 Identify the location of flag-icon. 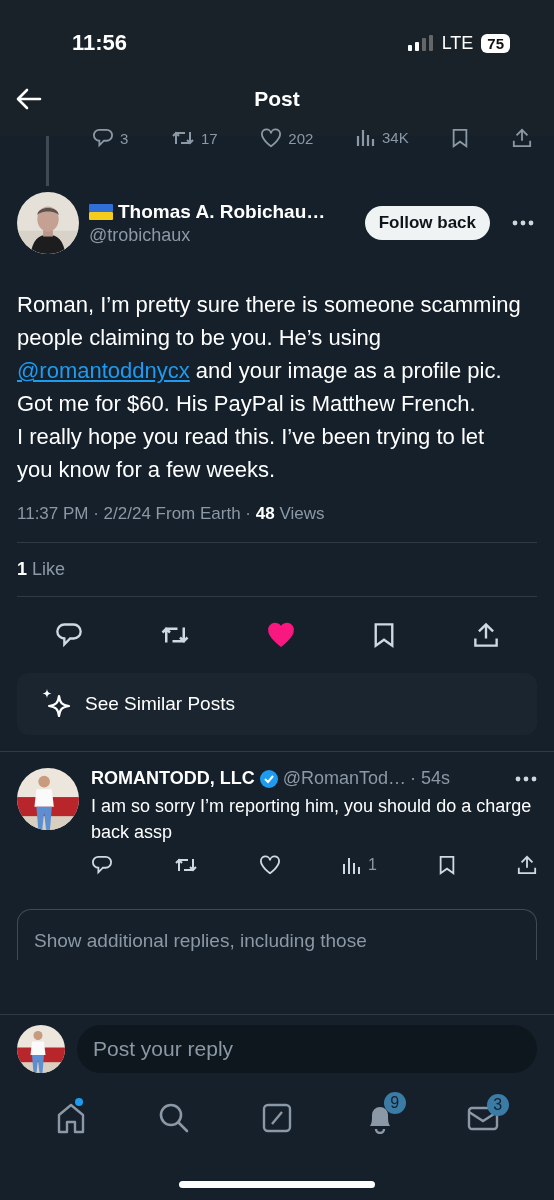
(101, 211).